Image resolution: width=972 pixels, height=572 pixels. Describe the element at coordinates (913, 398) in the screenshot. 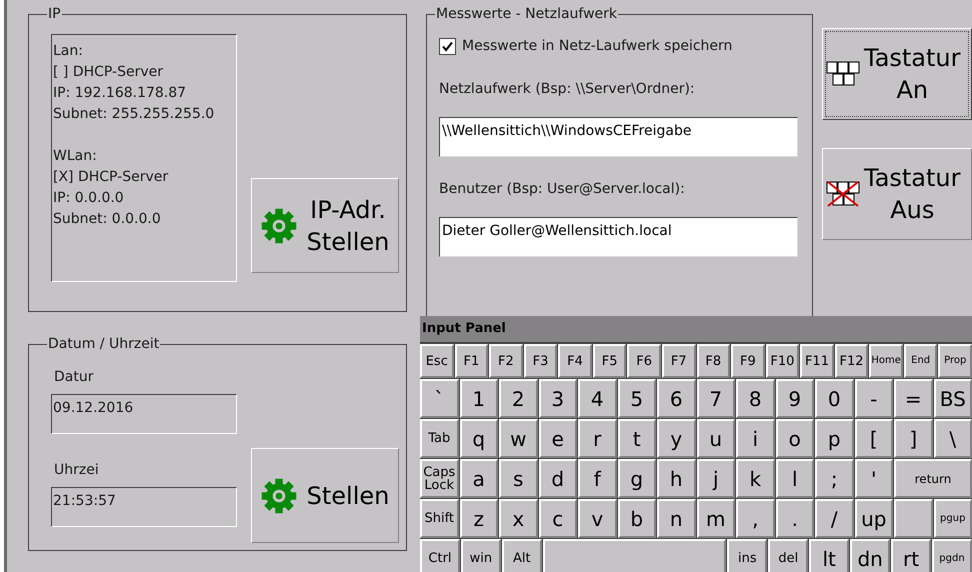

I see `keyboard-key: =` at that location.